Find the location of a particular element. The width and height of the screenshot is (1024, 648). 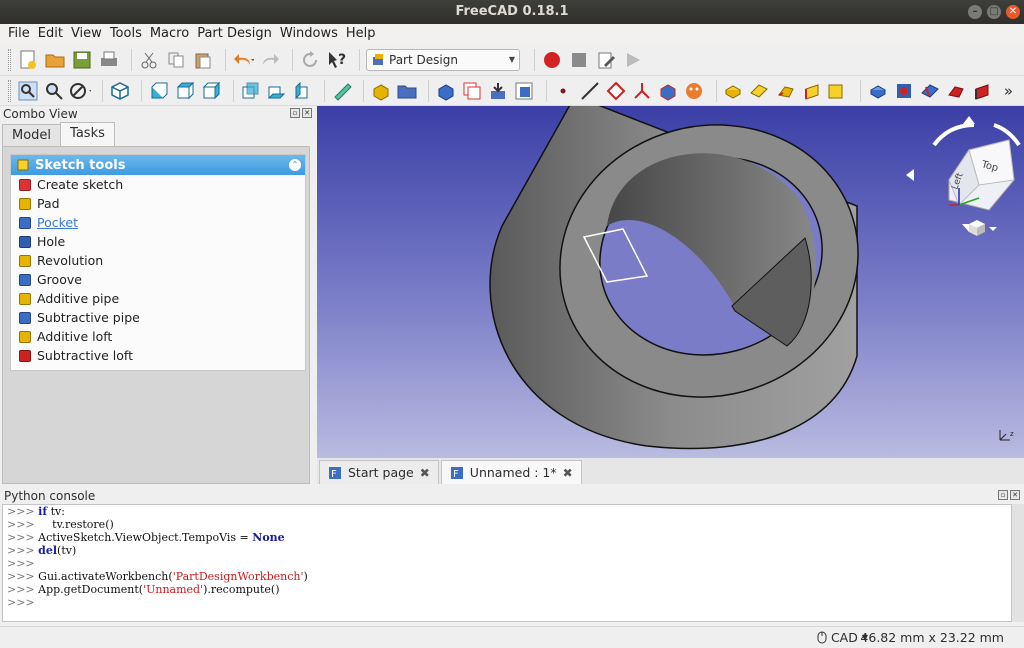

paste-icon is located at coordinates (203, 60).